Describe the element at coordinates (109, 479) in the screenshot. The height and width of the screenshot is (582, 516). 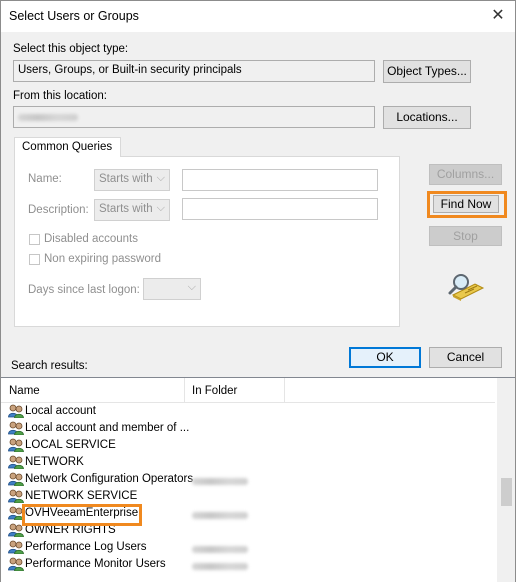
I see `row-name: Network Configuration Operators` at that location.